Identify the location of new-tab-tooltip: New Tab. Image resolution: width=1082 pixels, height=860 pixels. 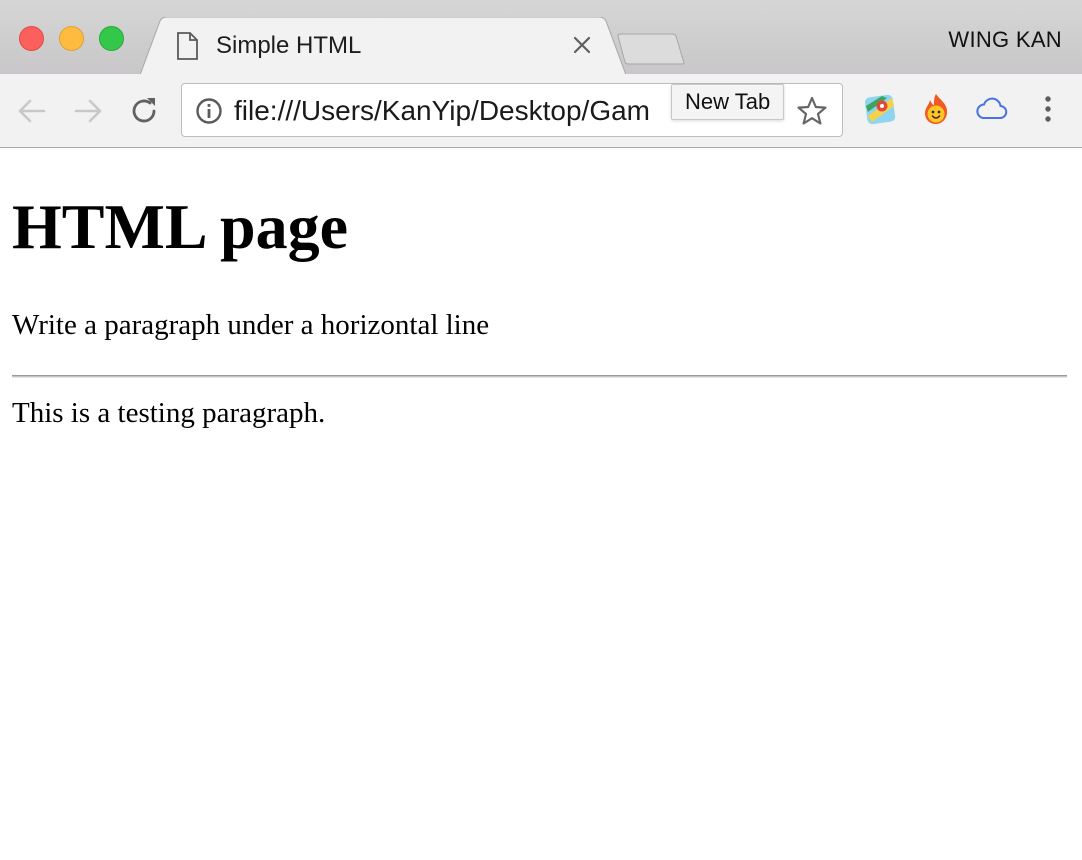
(728, 102).